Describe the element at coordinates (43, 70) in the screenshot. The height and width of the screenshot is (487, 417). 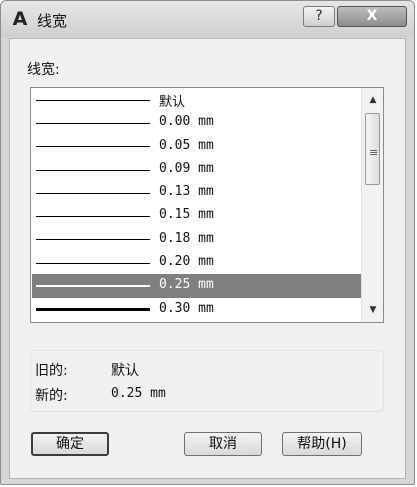
I see `lineweight-list-label: 线宽:` at that location.